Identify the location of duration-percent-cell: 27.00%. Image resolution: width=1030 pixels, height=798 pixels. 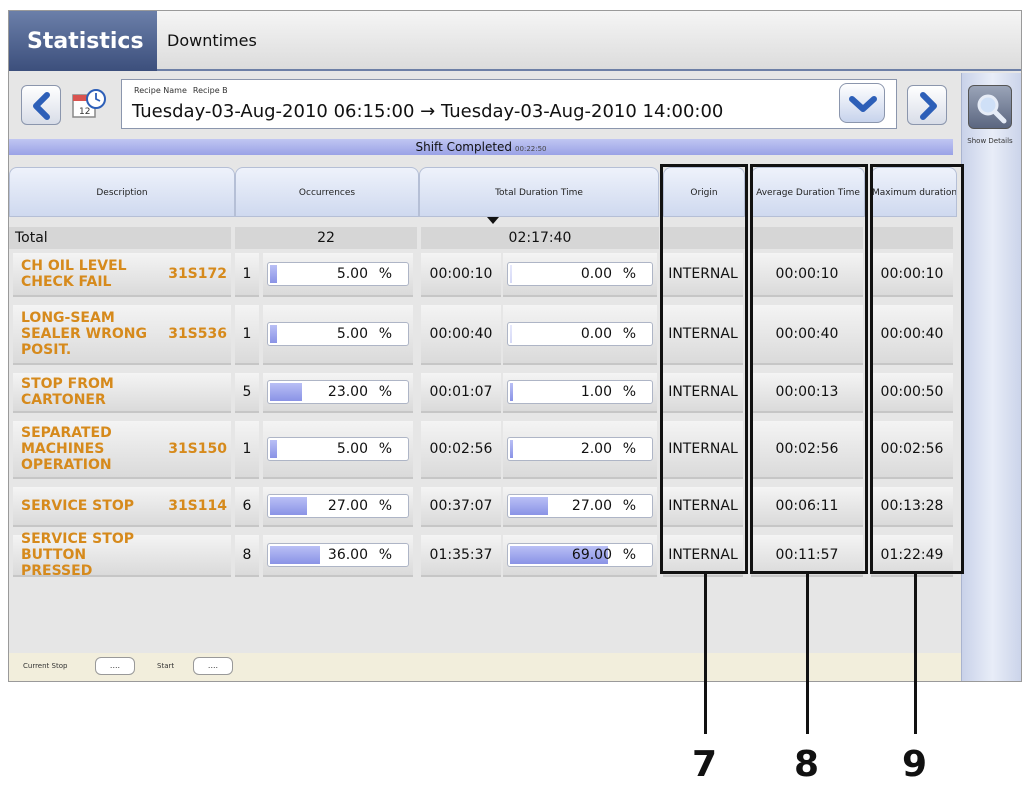
(580, 507).